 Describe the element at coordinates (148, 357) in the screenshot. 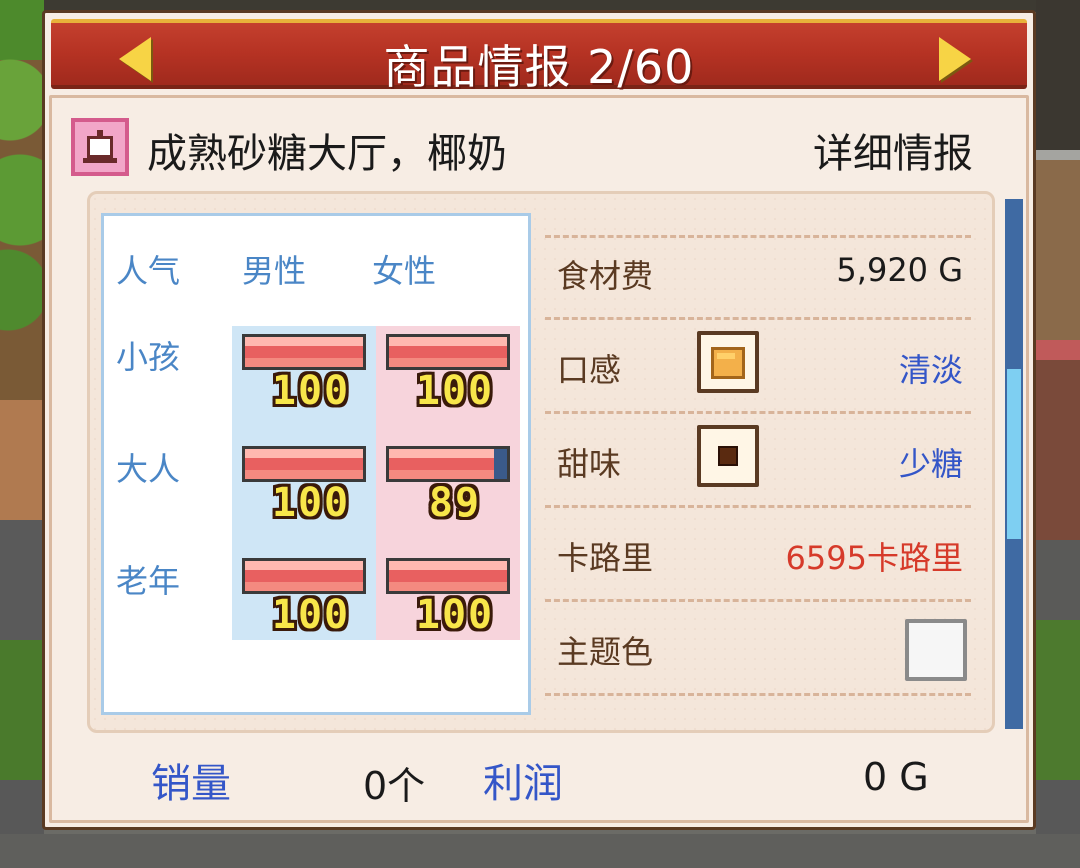

I see `row-label-child: 小孩` at that location.